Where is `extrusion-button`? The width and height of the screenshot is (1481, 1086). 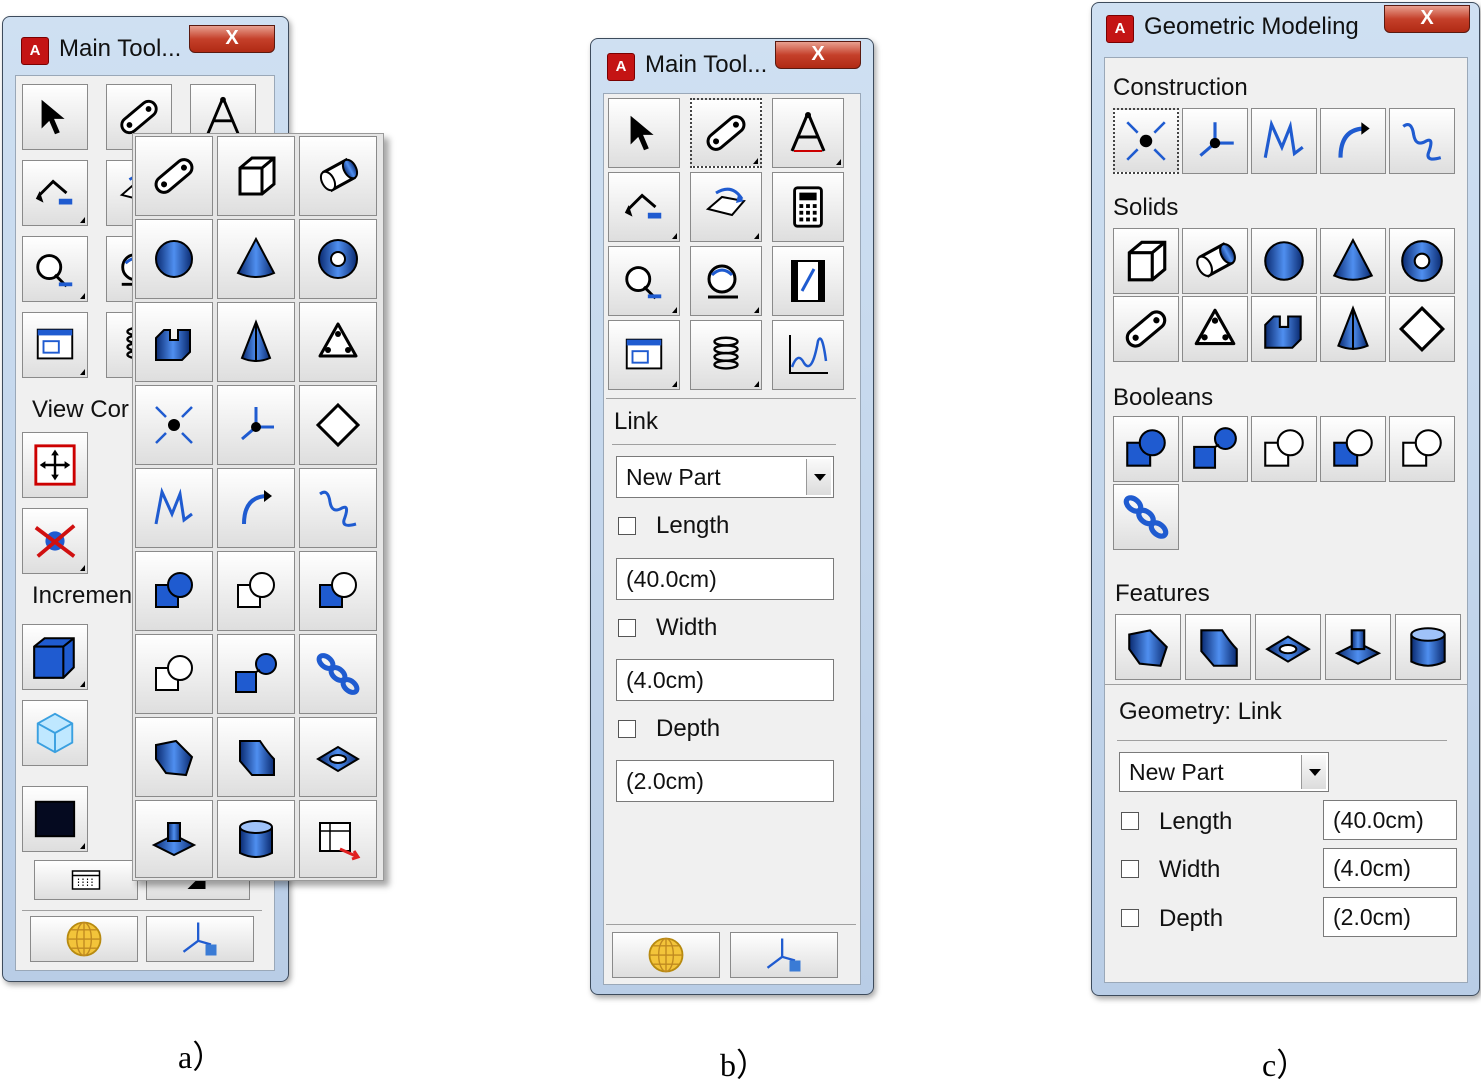 extrusion-button is located at coordinates (1284, 329).